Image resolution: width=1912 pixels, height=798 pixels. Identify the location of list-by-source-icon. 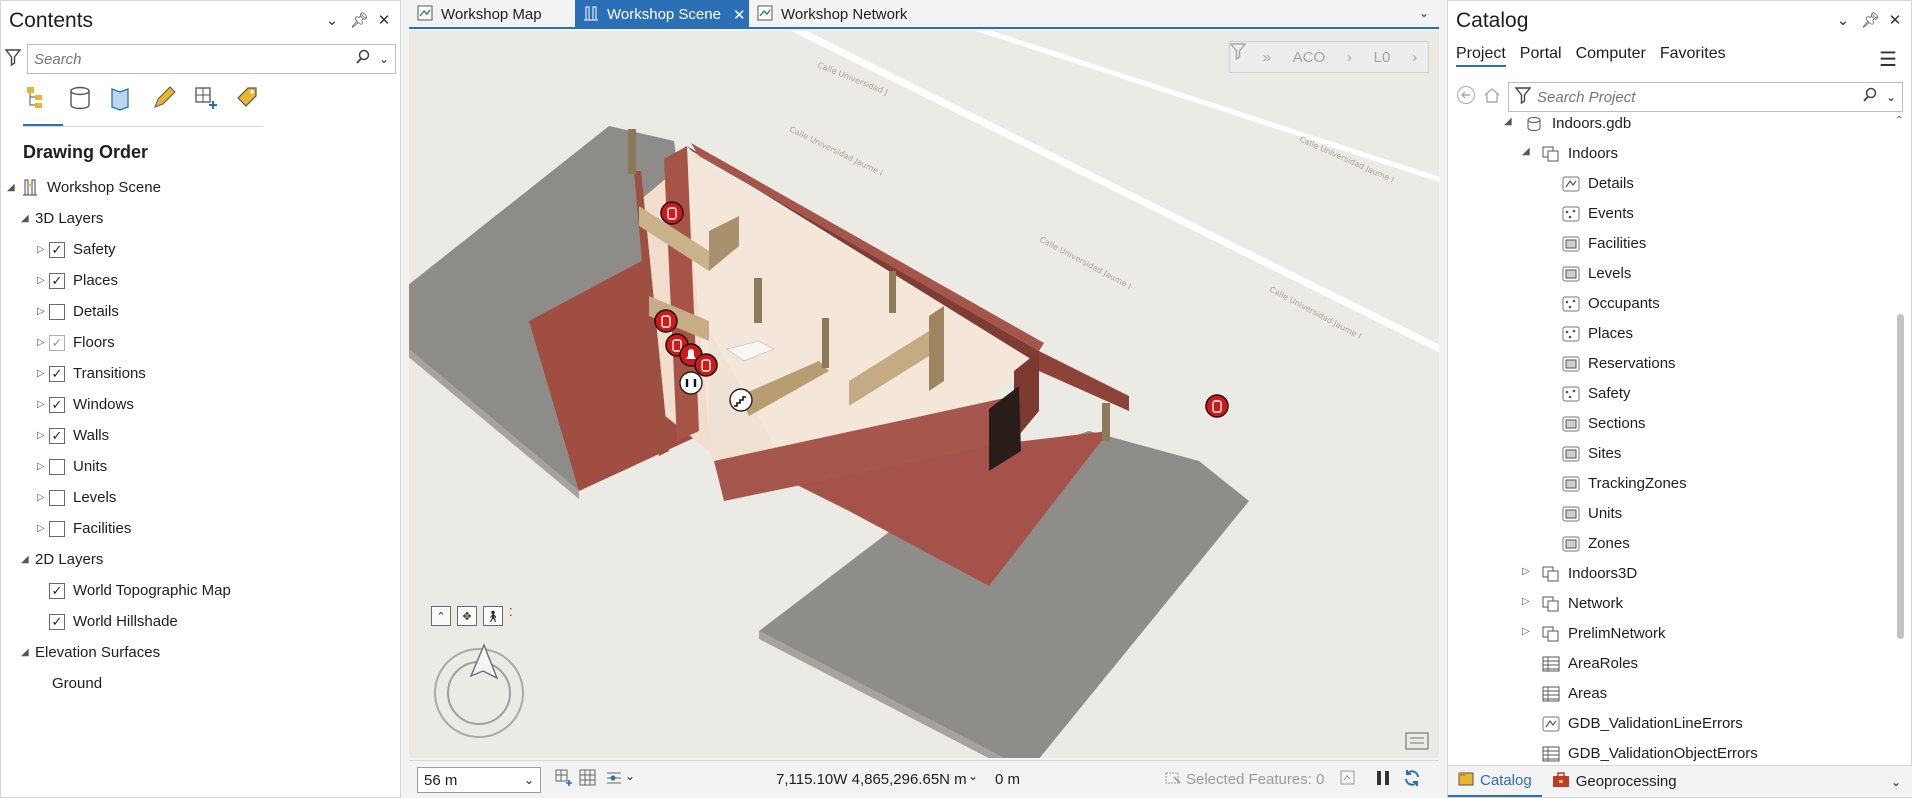
(80, 98).